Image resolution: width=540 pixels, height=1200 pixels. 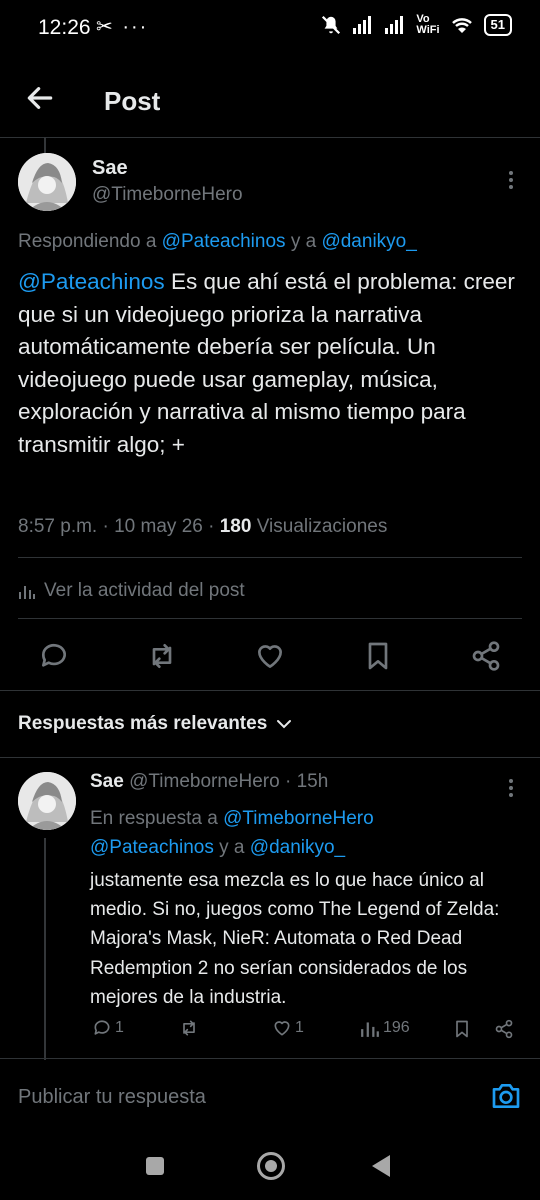 I want to click on view-count: 196, so click(x=396, y=1027).